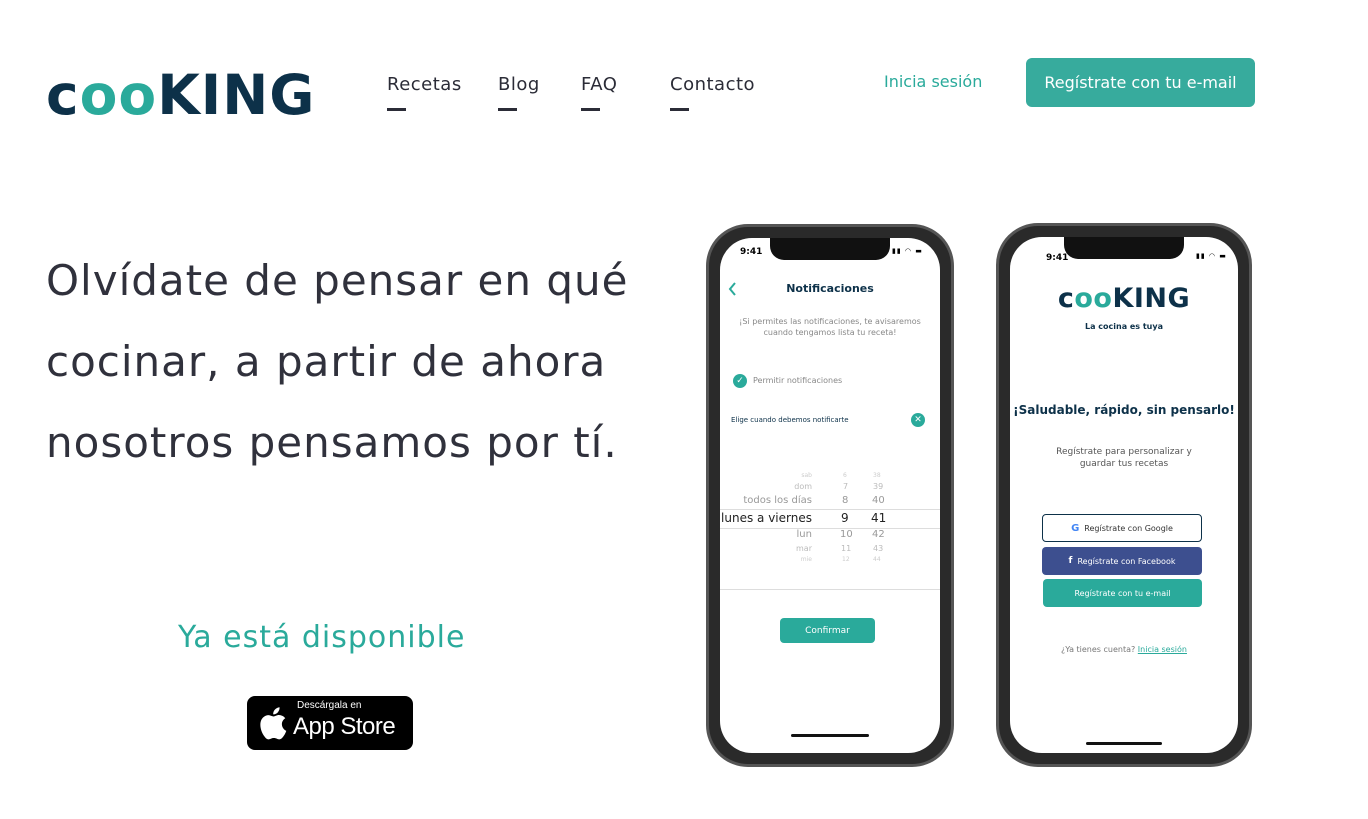  I want to click on app-tagline: La cocina es tuya, so click(1124, 326).